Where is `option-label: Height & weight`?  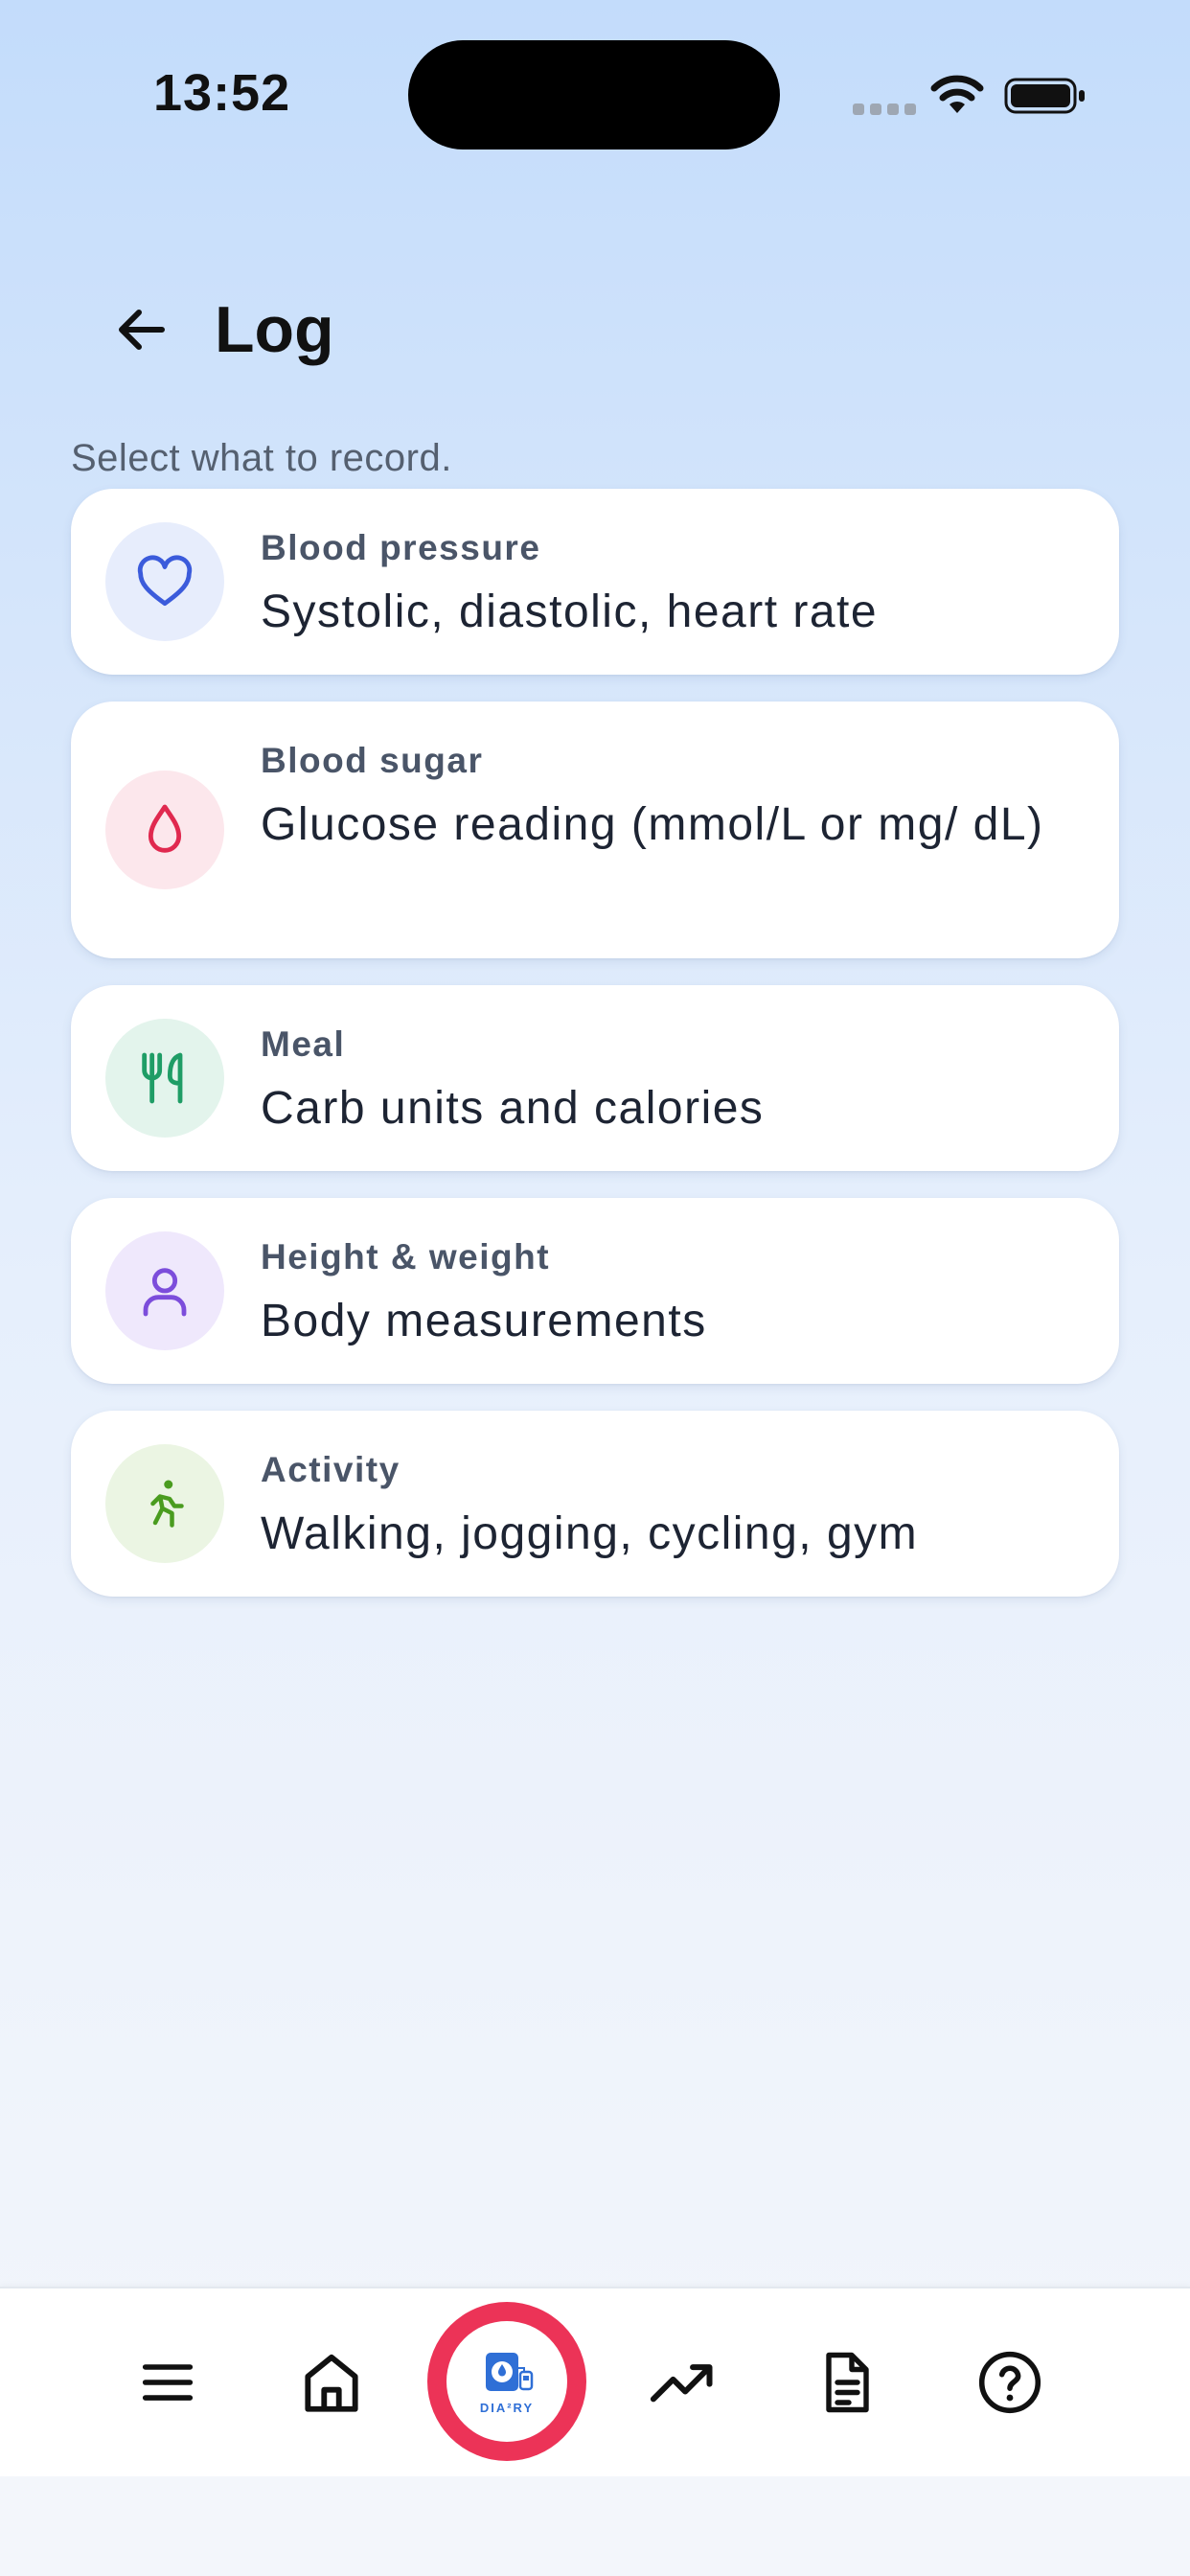
option-label: Height & weight is located at coordinates (406, 1256).